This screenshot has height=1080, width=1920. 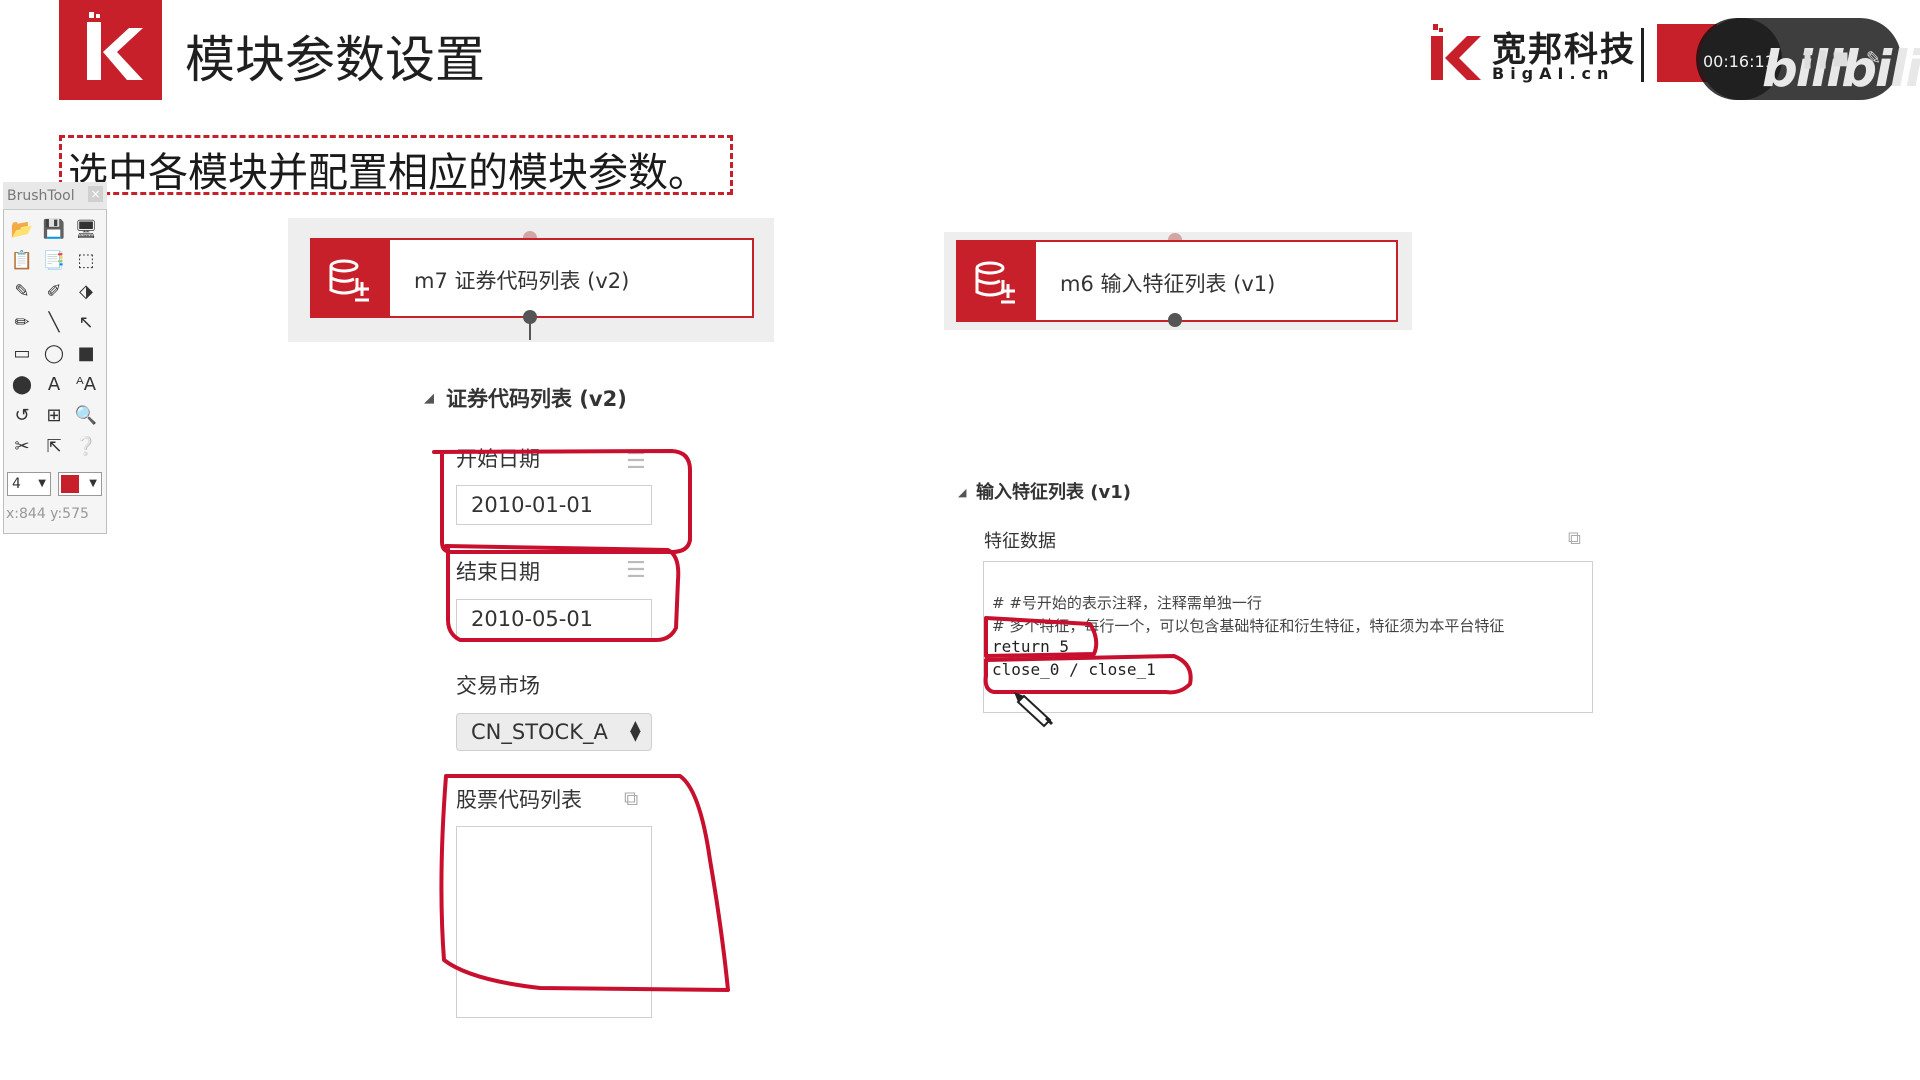 I want to click on code-line: return_5, so click(x=1031, y=646).